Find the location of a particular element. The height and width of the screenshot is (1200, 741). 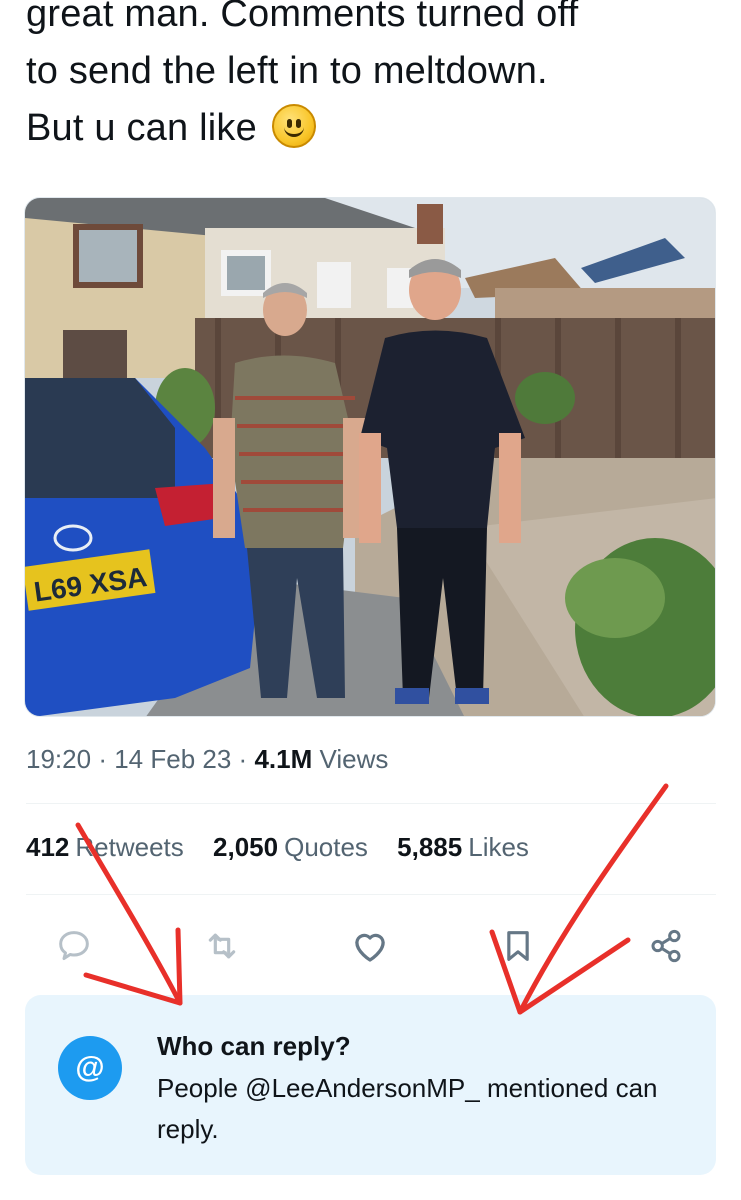

retweets-stat: 412 Retweets is located at coordinates (105, 847).